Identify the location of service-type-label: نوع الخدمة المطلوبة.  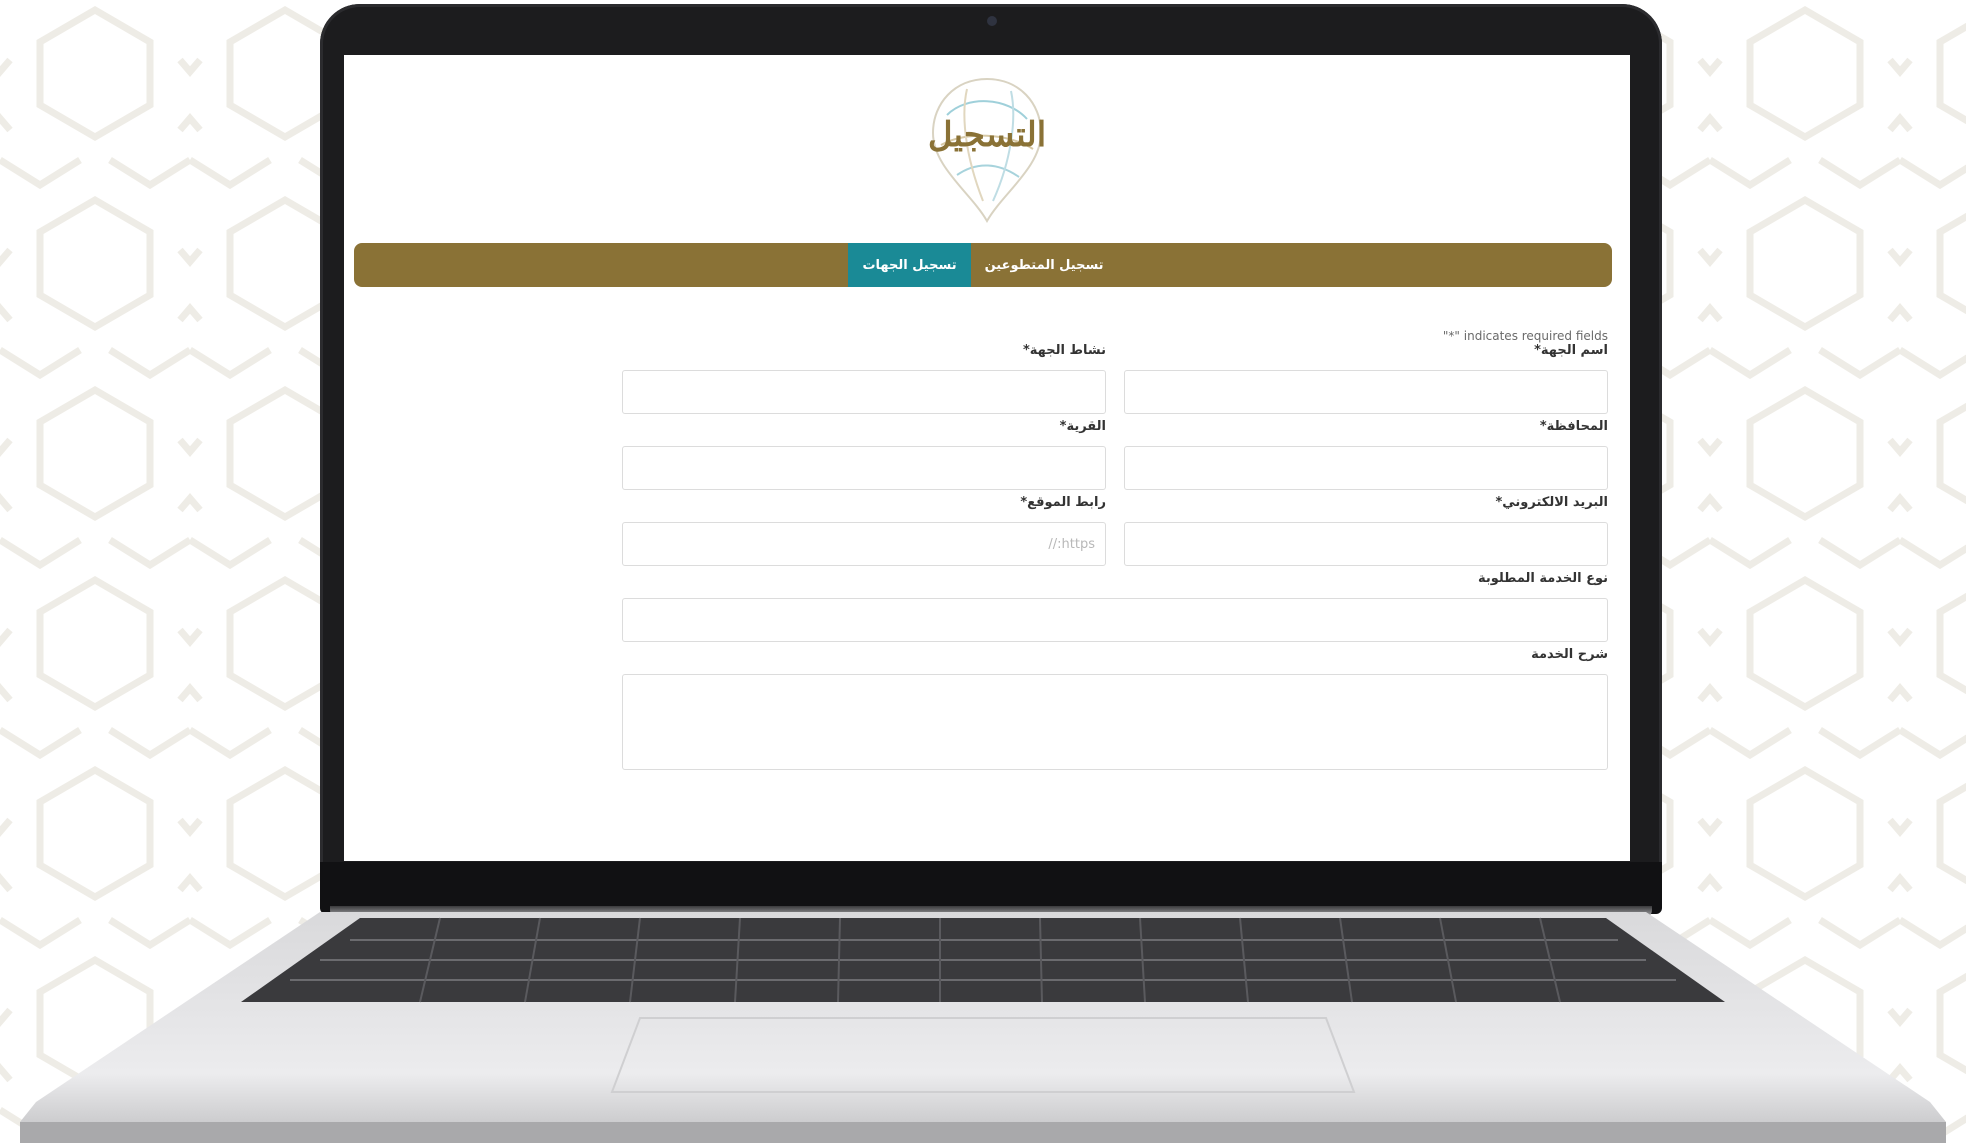
(1542, 578).